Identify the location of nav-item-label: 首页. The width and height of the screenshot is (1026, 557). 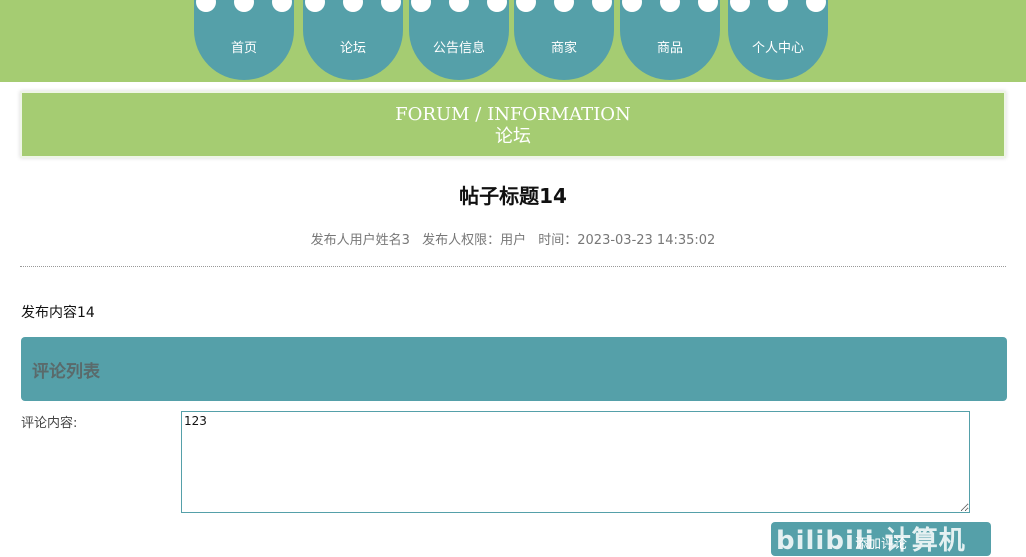
(243, 48).